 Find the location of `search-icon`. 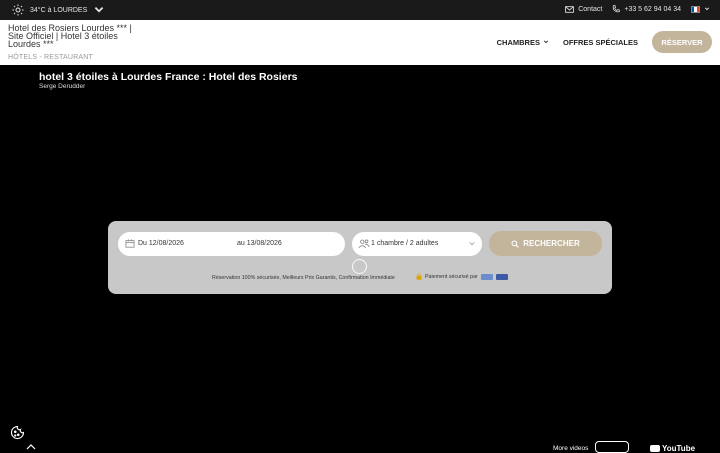

search-icon is located at coordinates (515, 243).